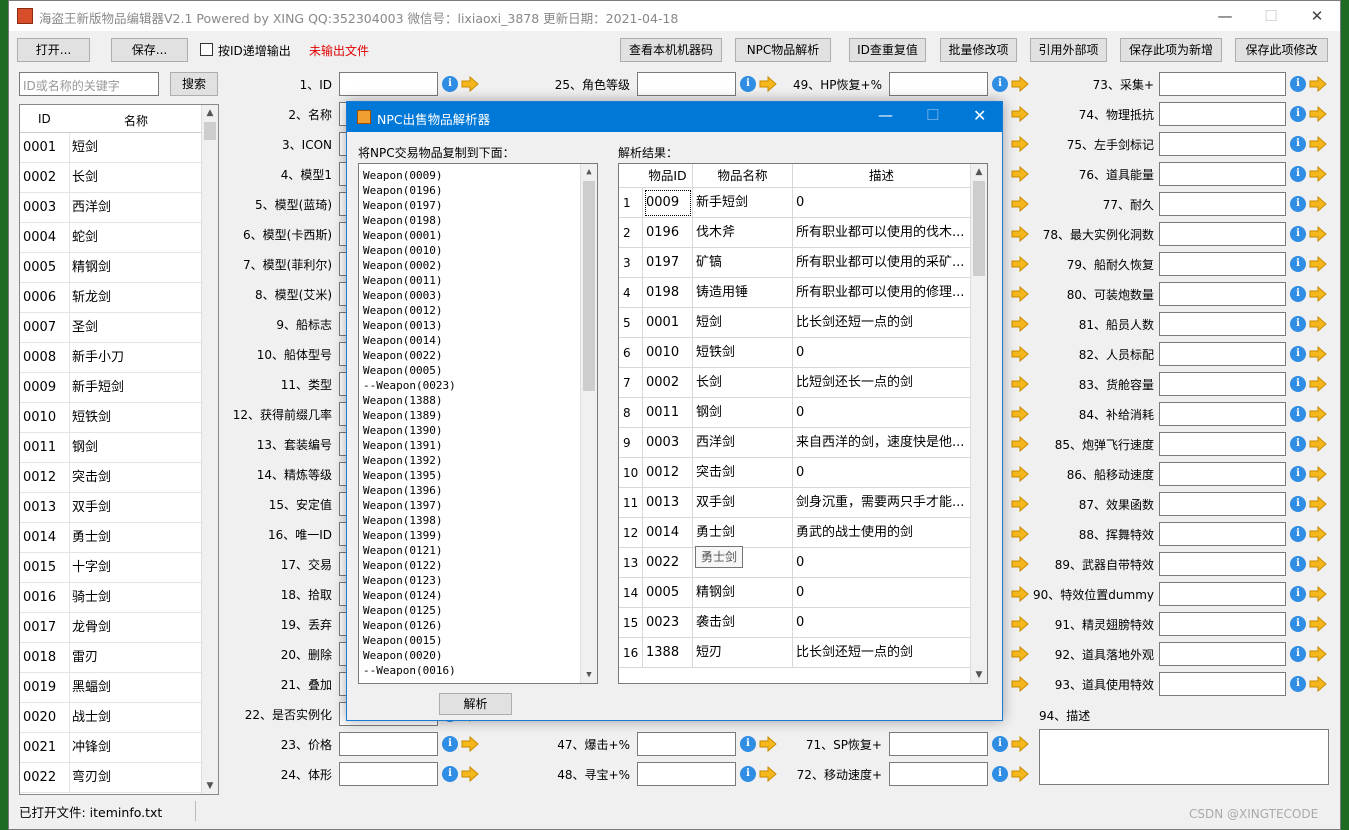 The width and height of the screenshot is (1349, 830). Describe the element at coordinates (979, 115) in the screenshot. I see `dialog-close-button: ✕` at that location.